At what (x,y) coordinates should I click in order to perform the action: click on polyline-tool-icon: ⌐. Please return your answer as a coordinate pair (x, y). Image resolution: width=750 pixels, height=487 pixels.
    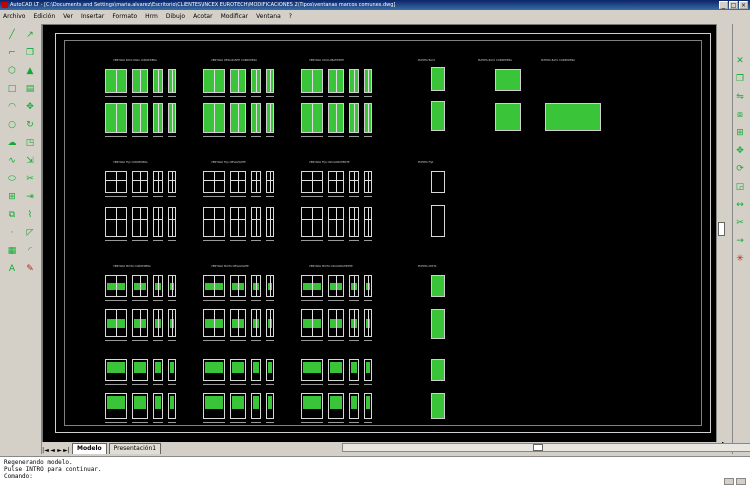
    Looking at the image, I should click on (12, 53).